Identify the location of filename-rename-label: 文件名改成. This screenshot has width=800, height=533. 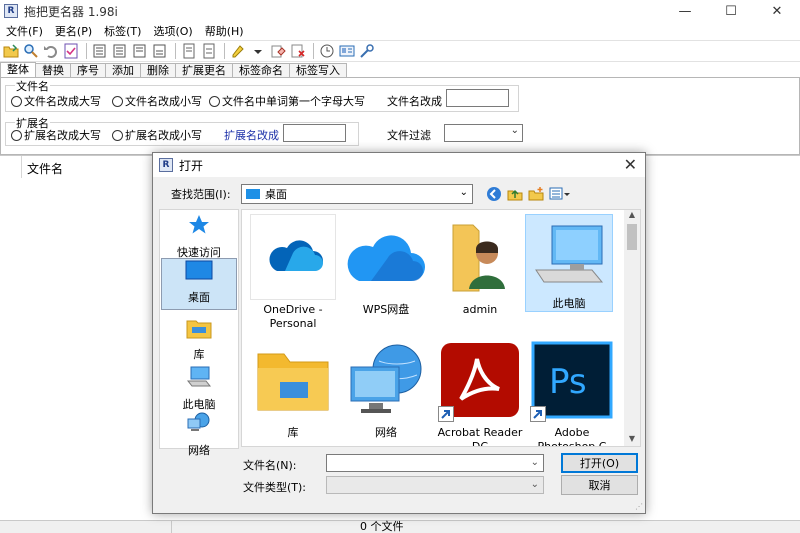
(414, 101).